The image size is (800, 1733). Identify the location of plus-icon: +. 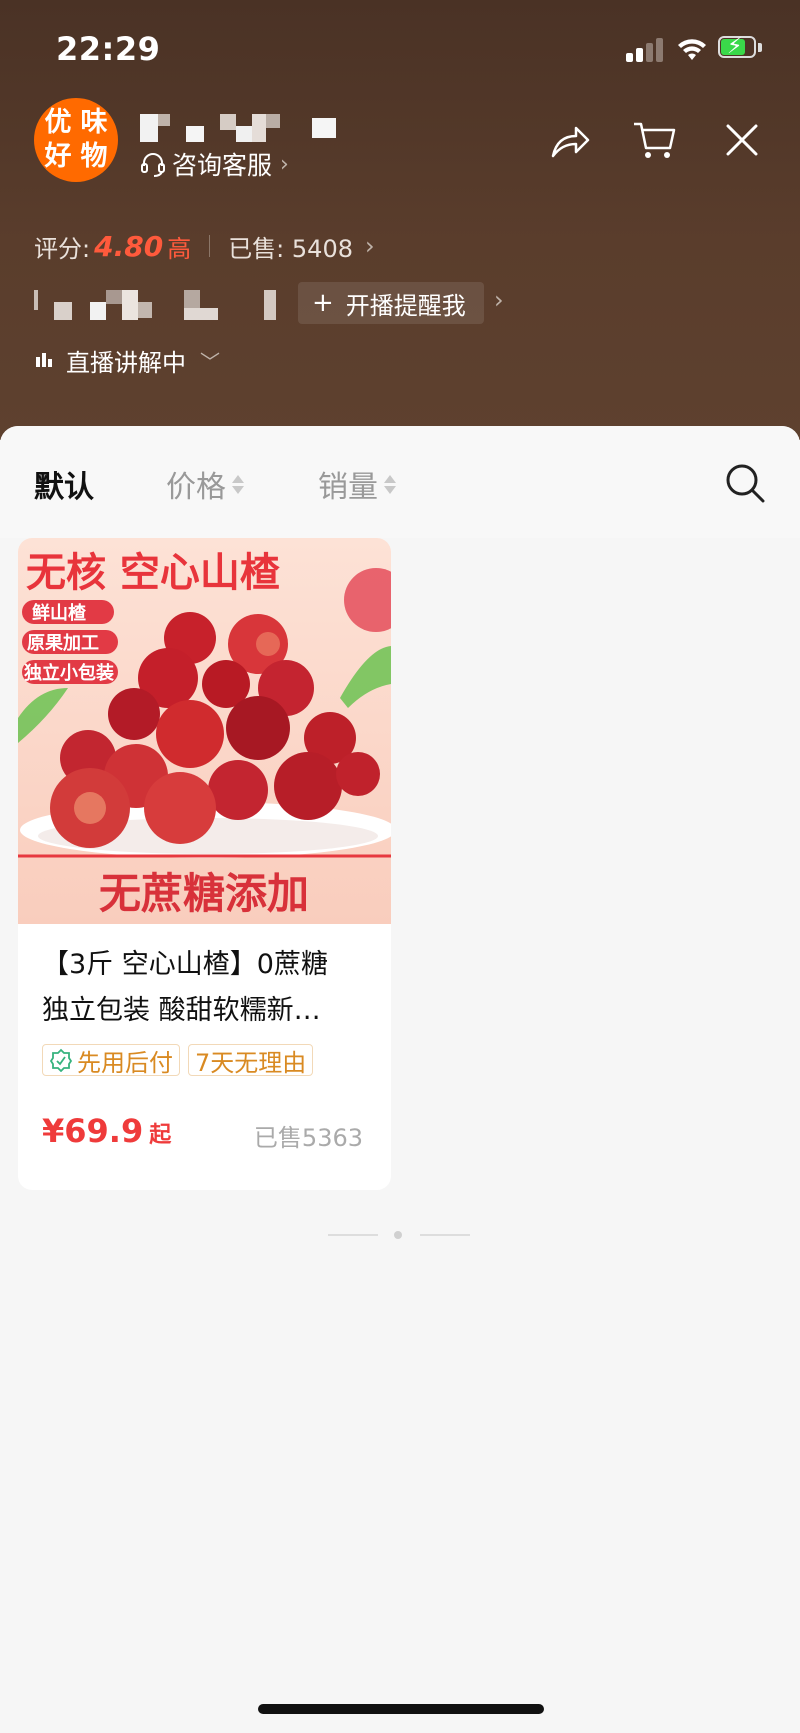
(323, 303).